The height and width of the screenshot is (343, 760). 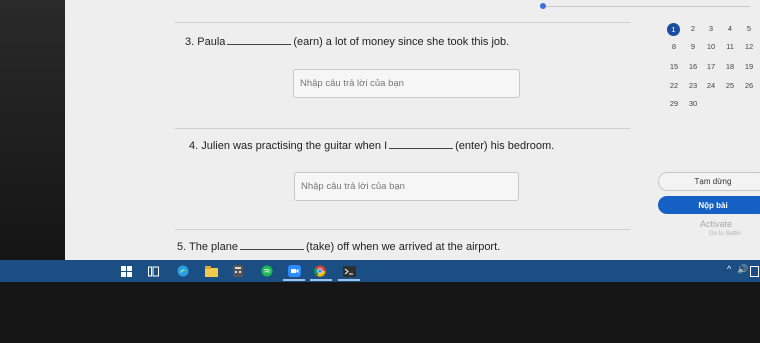 I want to click on question-nav-item: 3, so click(x=711, y=29).